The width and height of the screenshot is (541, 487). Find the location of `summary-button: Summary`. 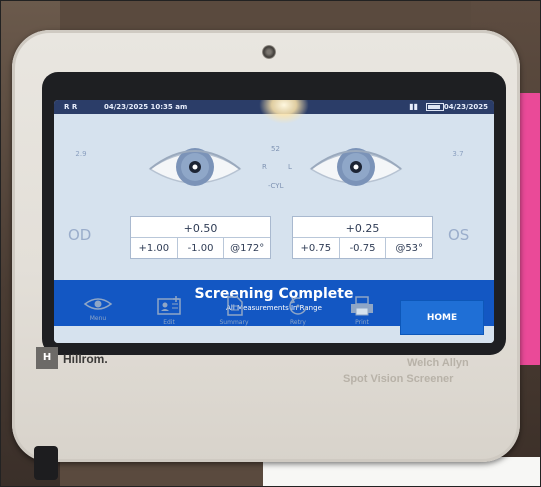

summary-button: Summary is located at coordinates (234, 311).